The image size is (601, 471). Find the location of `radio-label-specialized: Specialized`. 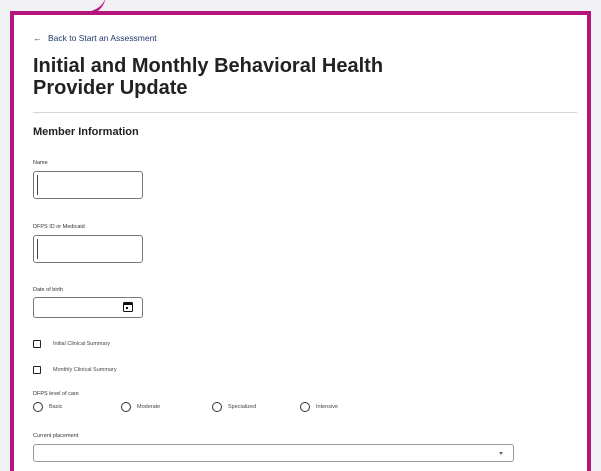

radio-label-specialized: Specialized is located at coordinates (242, 407).